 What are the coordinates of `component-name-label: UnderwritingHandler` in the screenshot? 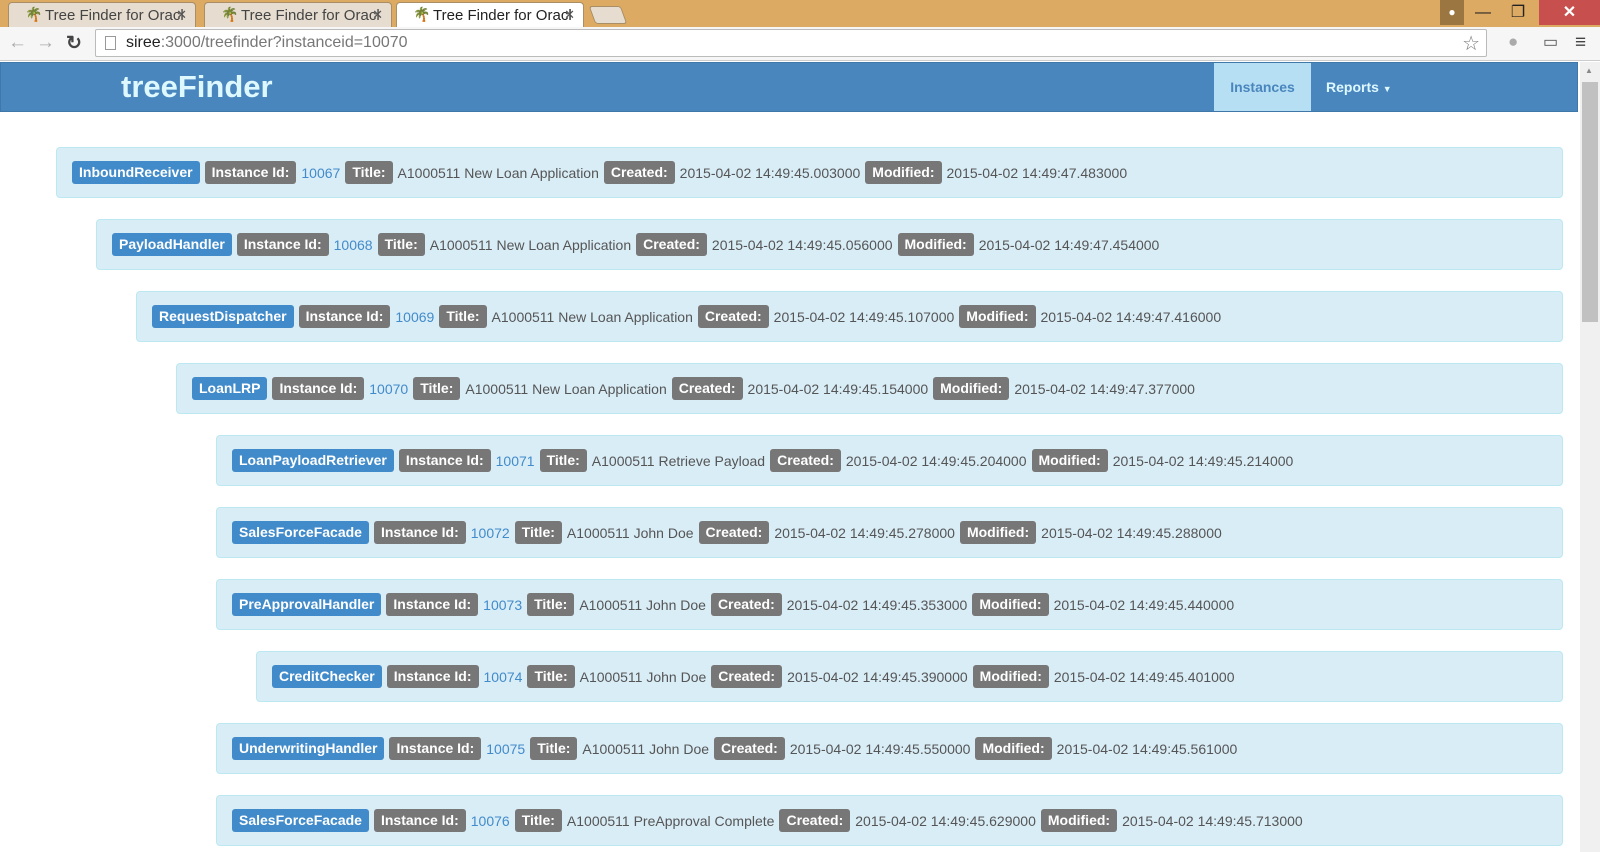 It's located at (308, 748).